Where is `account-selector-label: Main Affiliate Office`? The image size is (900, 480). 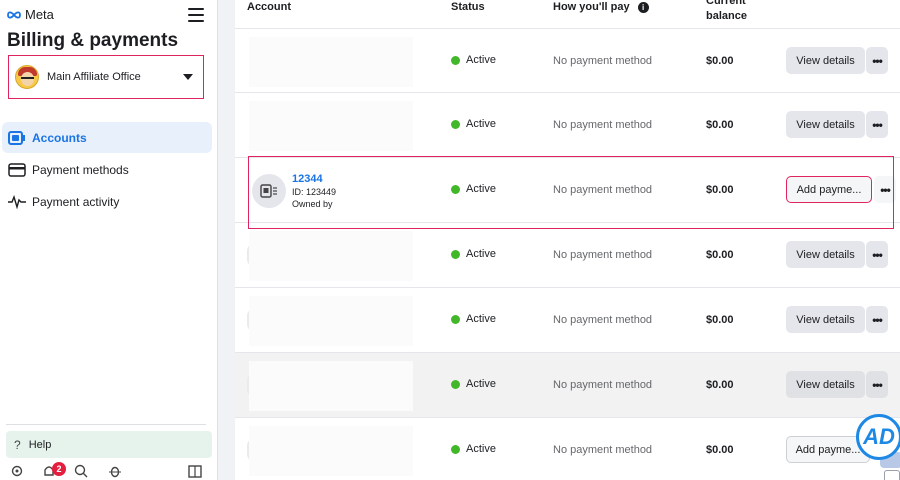 account-selector-label: Main Affiliate Office is located at coordinates (94, 77).